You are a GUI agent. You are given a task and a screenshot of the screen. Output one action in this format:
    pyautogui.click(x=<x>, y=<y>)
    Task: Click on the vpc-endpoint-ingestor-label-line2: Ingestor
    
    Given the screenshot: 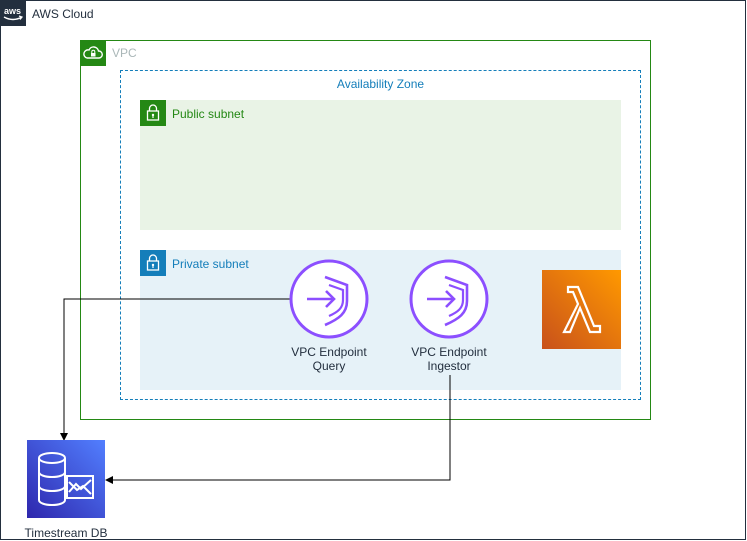 What is the action you would take?
    pyautogui.click(x=449, y=366)
    